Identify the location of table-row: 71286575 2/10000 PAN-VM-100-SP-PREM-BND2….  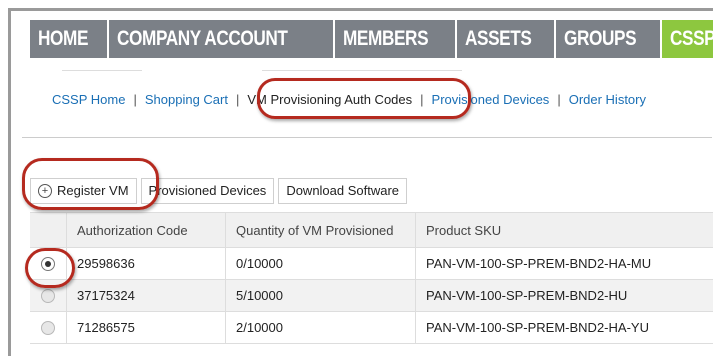
(371, 328).